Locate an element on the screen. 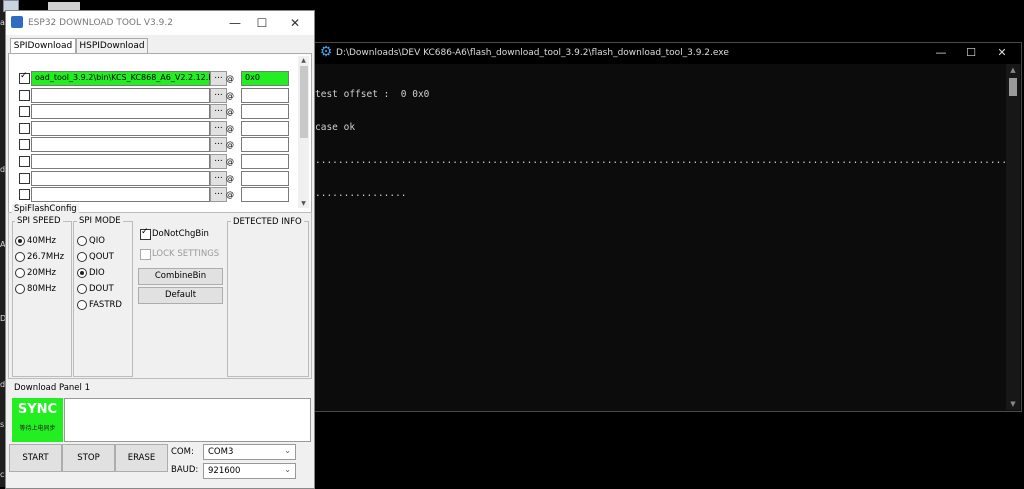 This screenshot has width=1024, height=489. console-scrollbar: ▲ ▼ is located at coordinates (1013, 237).